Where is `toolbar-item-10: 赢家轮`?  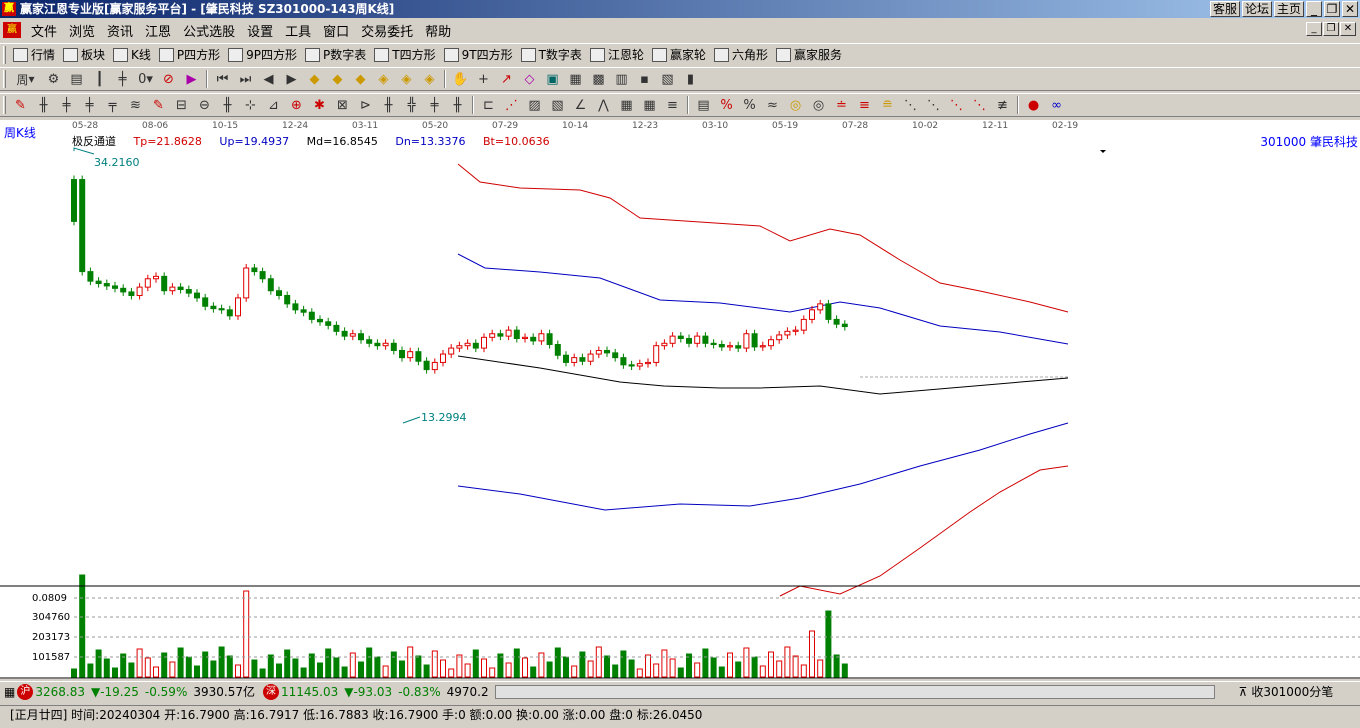 toolbar-item-10: 赢家轮 is located at coordinates (679, 54).